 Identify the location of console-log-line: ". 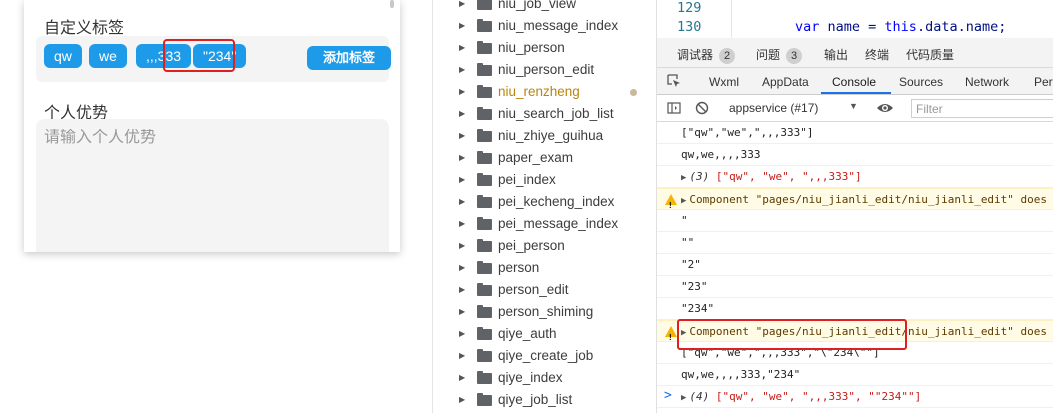
(855, 221).